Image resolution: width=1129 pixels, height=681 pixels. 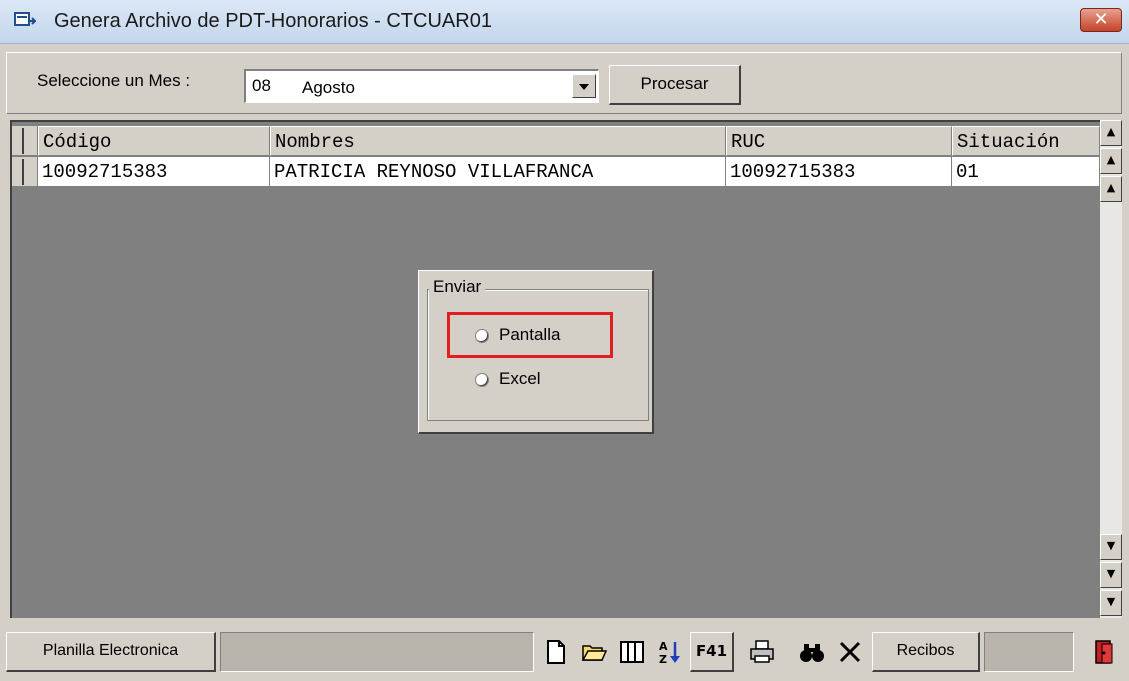 What do you see at coordinates (25, 141) in the screenshot?
I see `header-indicator` at bounding box center [25, 141].